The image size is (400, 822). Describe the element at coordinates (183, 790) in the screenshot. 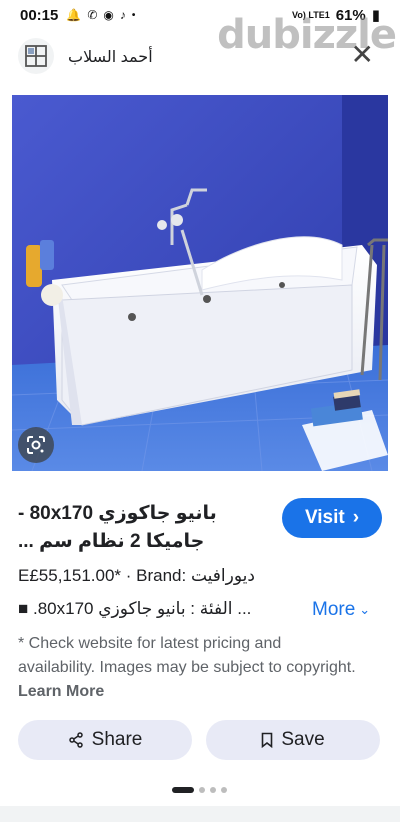

I see `pagination-dot-active` at that location.